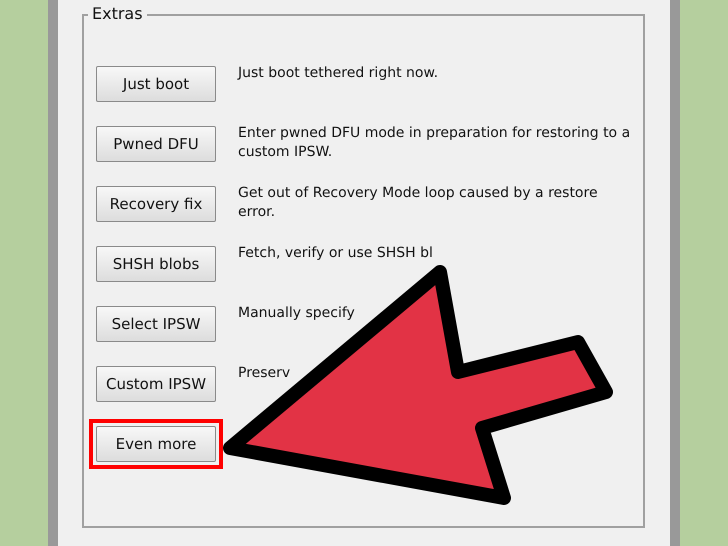 This screenshot has width=728, height=546. Describe the element at coordinates (297, 313) in the screenshot. I see `description-text: Manually specify` at that location.